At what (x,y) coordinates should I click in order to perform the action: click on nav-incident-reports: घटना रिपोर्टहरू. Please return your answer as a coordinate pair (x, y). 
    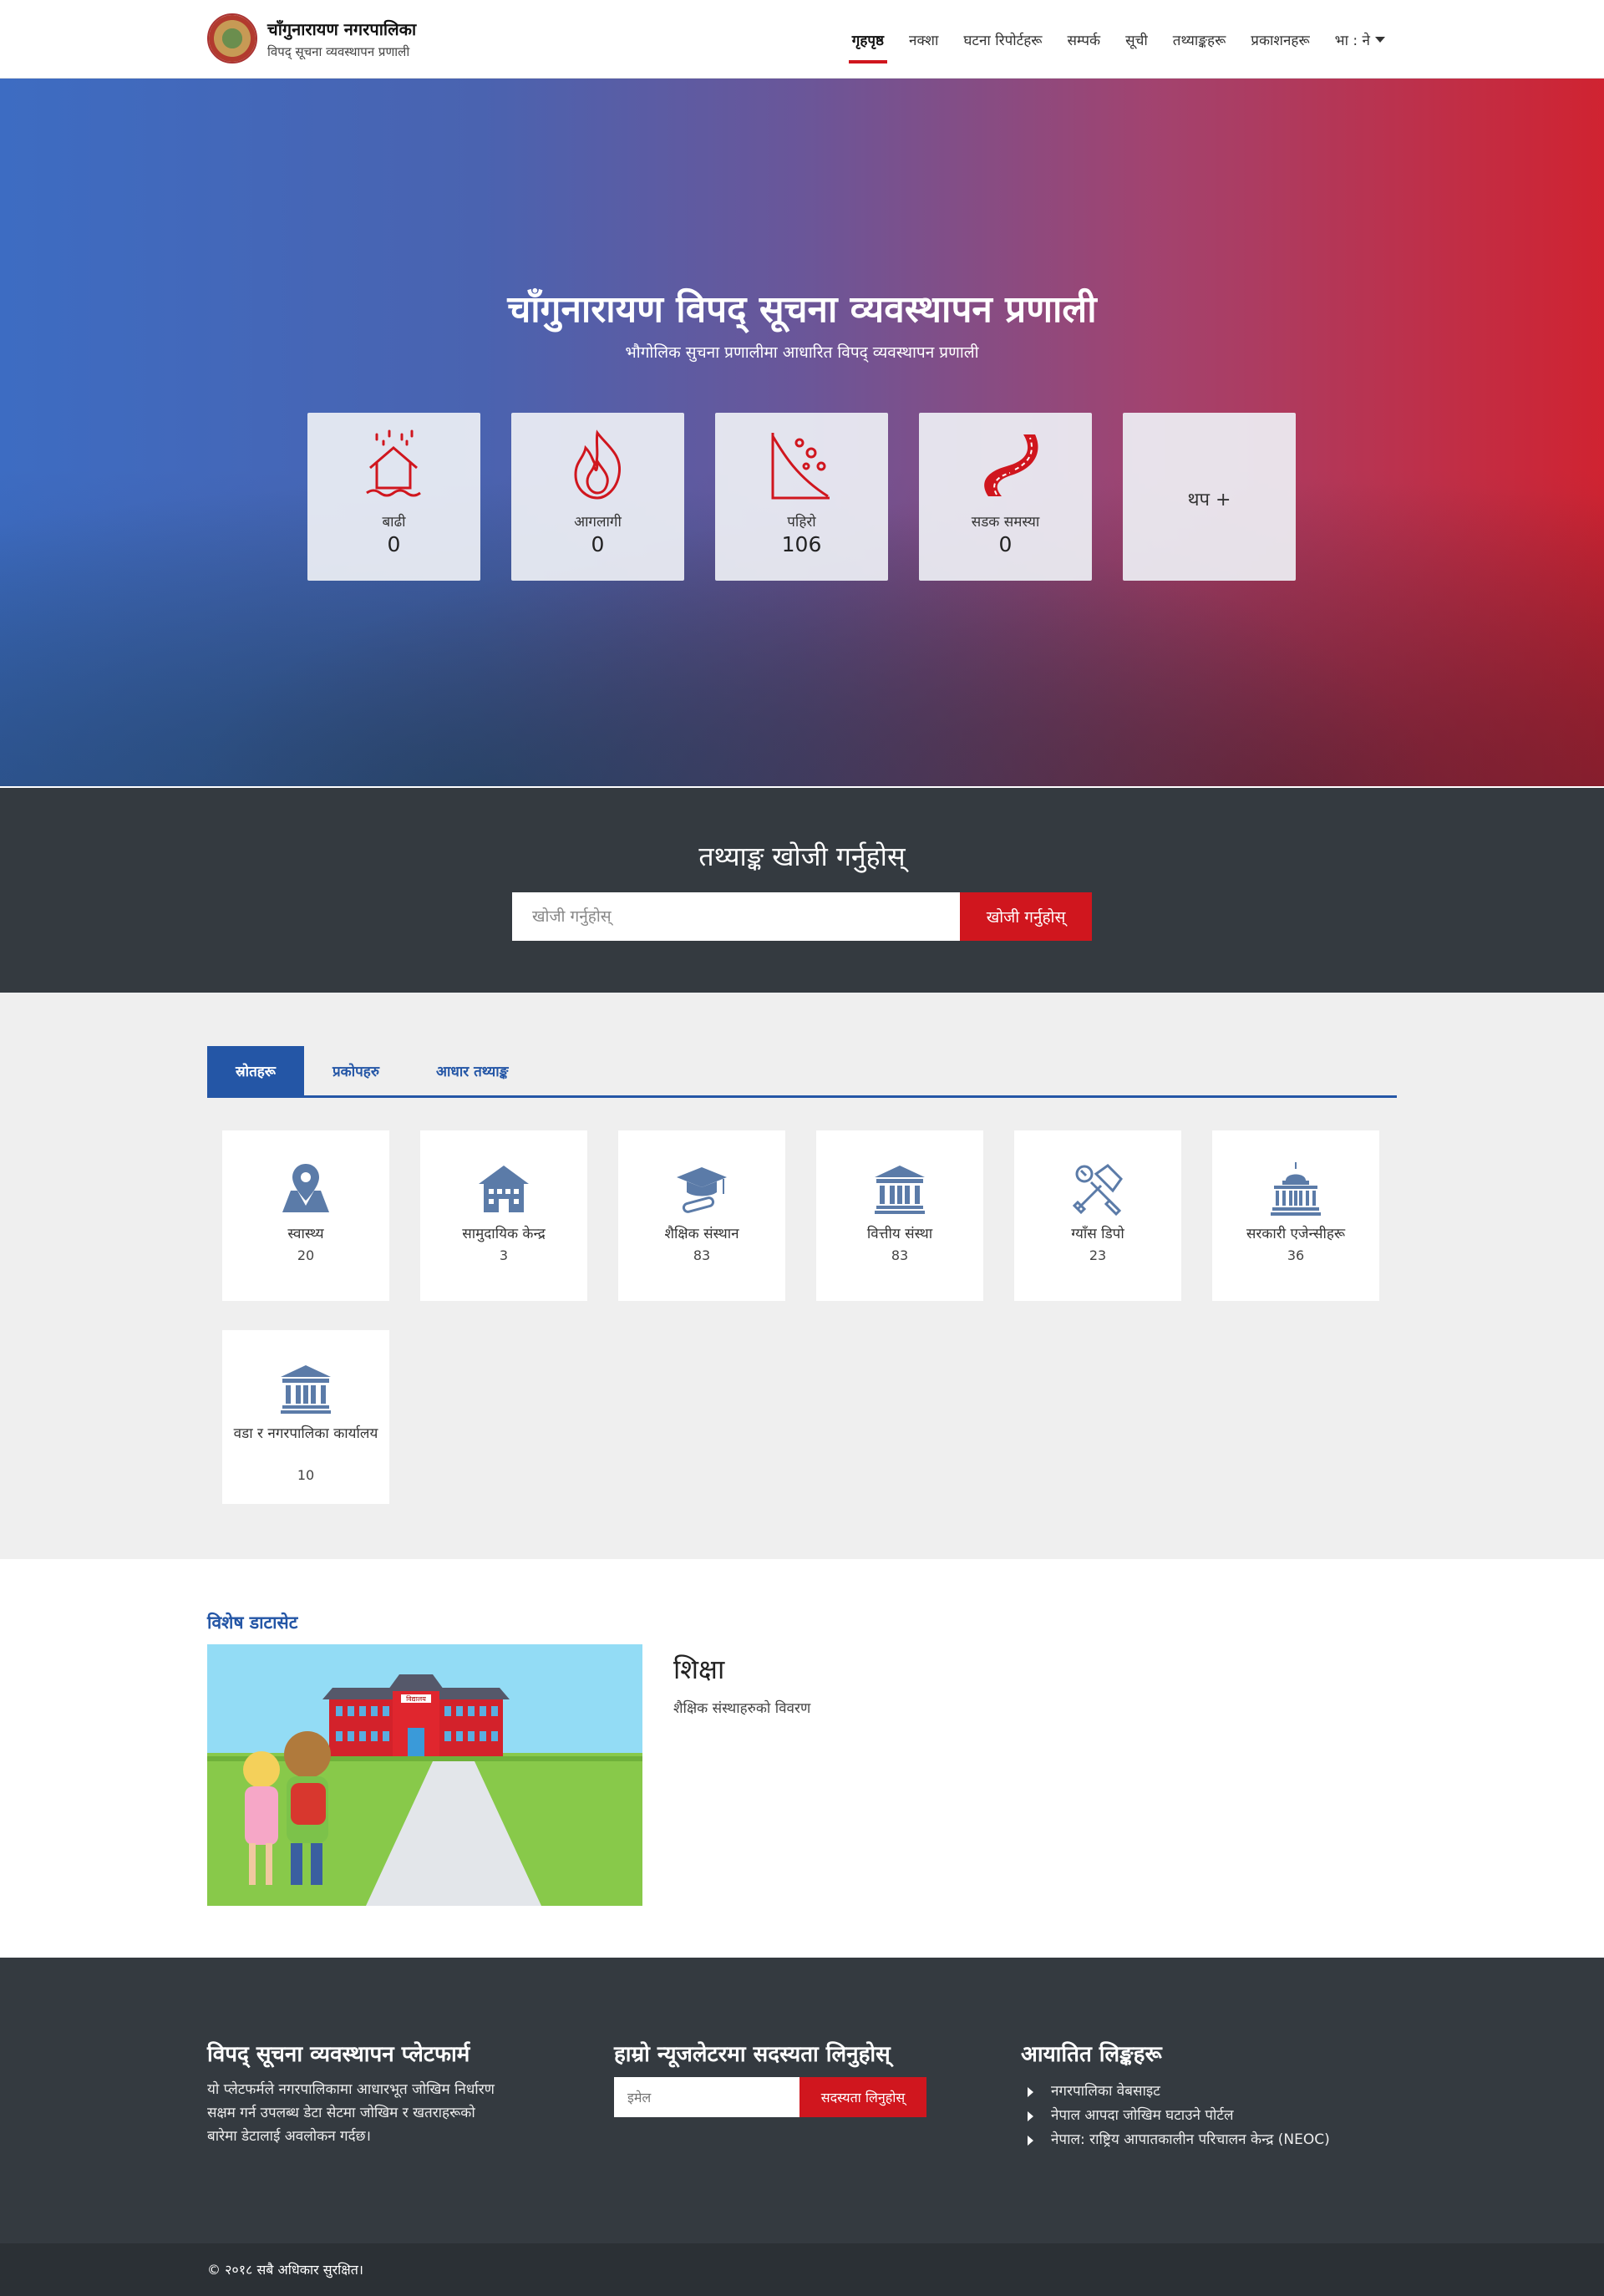
    Looking at the image, I should click on (1002, 39).